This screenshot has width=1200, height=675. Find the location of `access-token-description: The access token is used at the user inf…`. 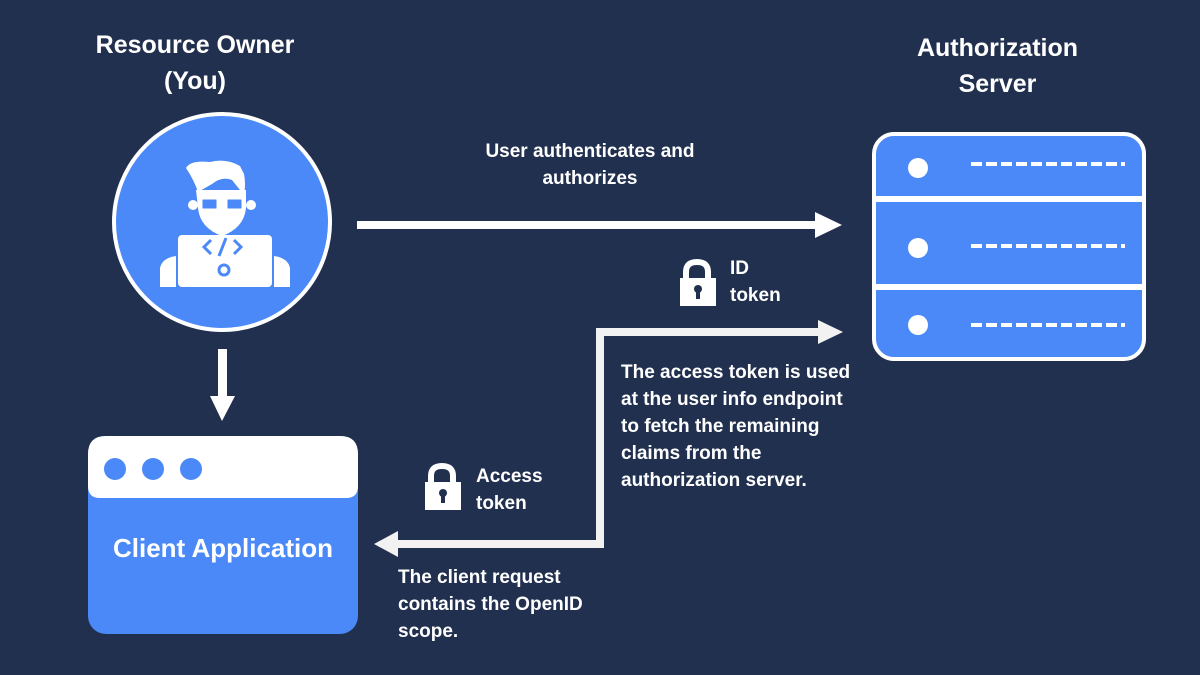

access-token-description: The access token is used at the user inf… is located at coordinates (736, 426).